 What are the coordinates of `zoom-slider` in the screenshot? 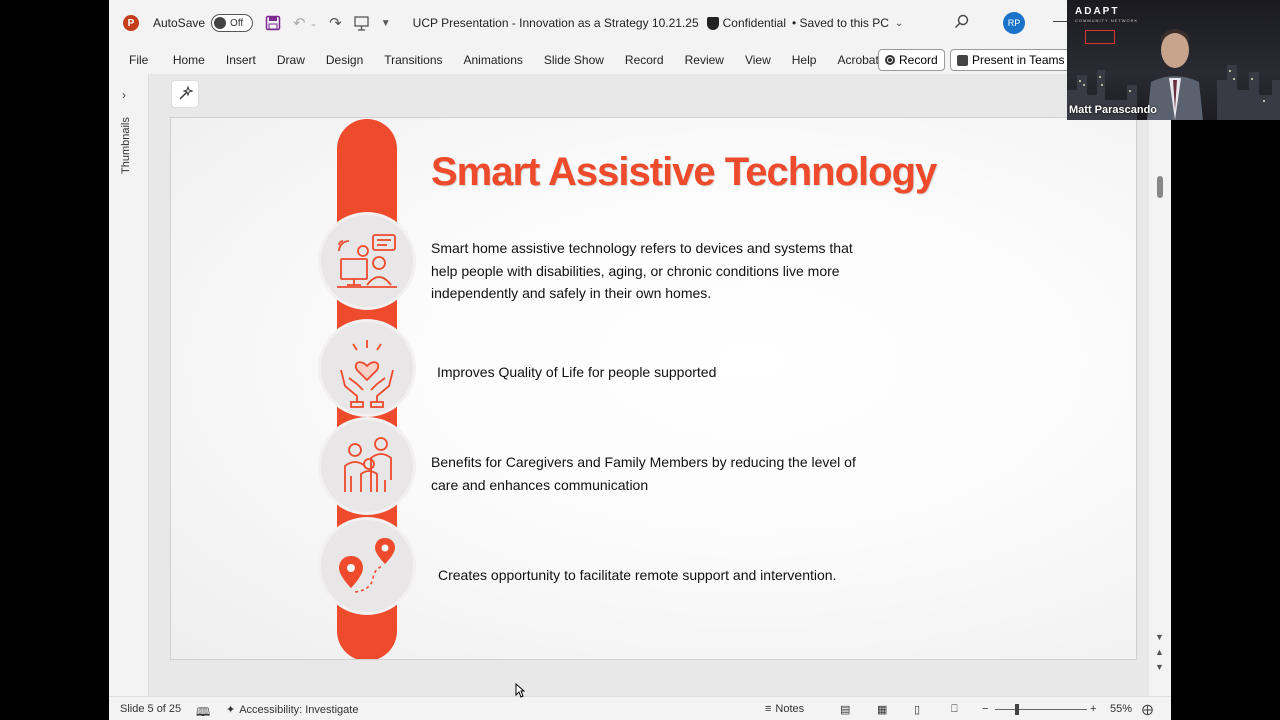 It's located at (1041, 709).